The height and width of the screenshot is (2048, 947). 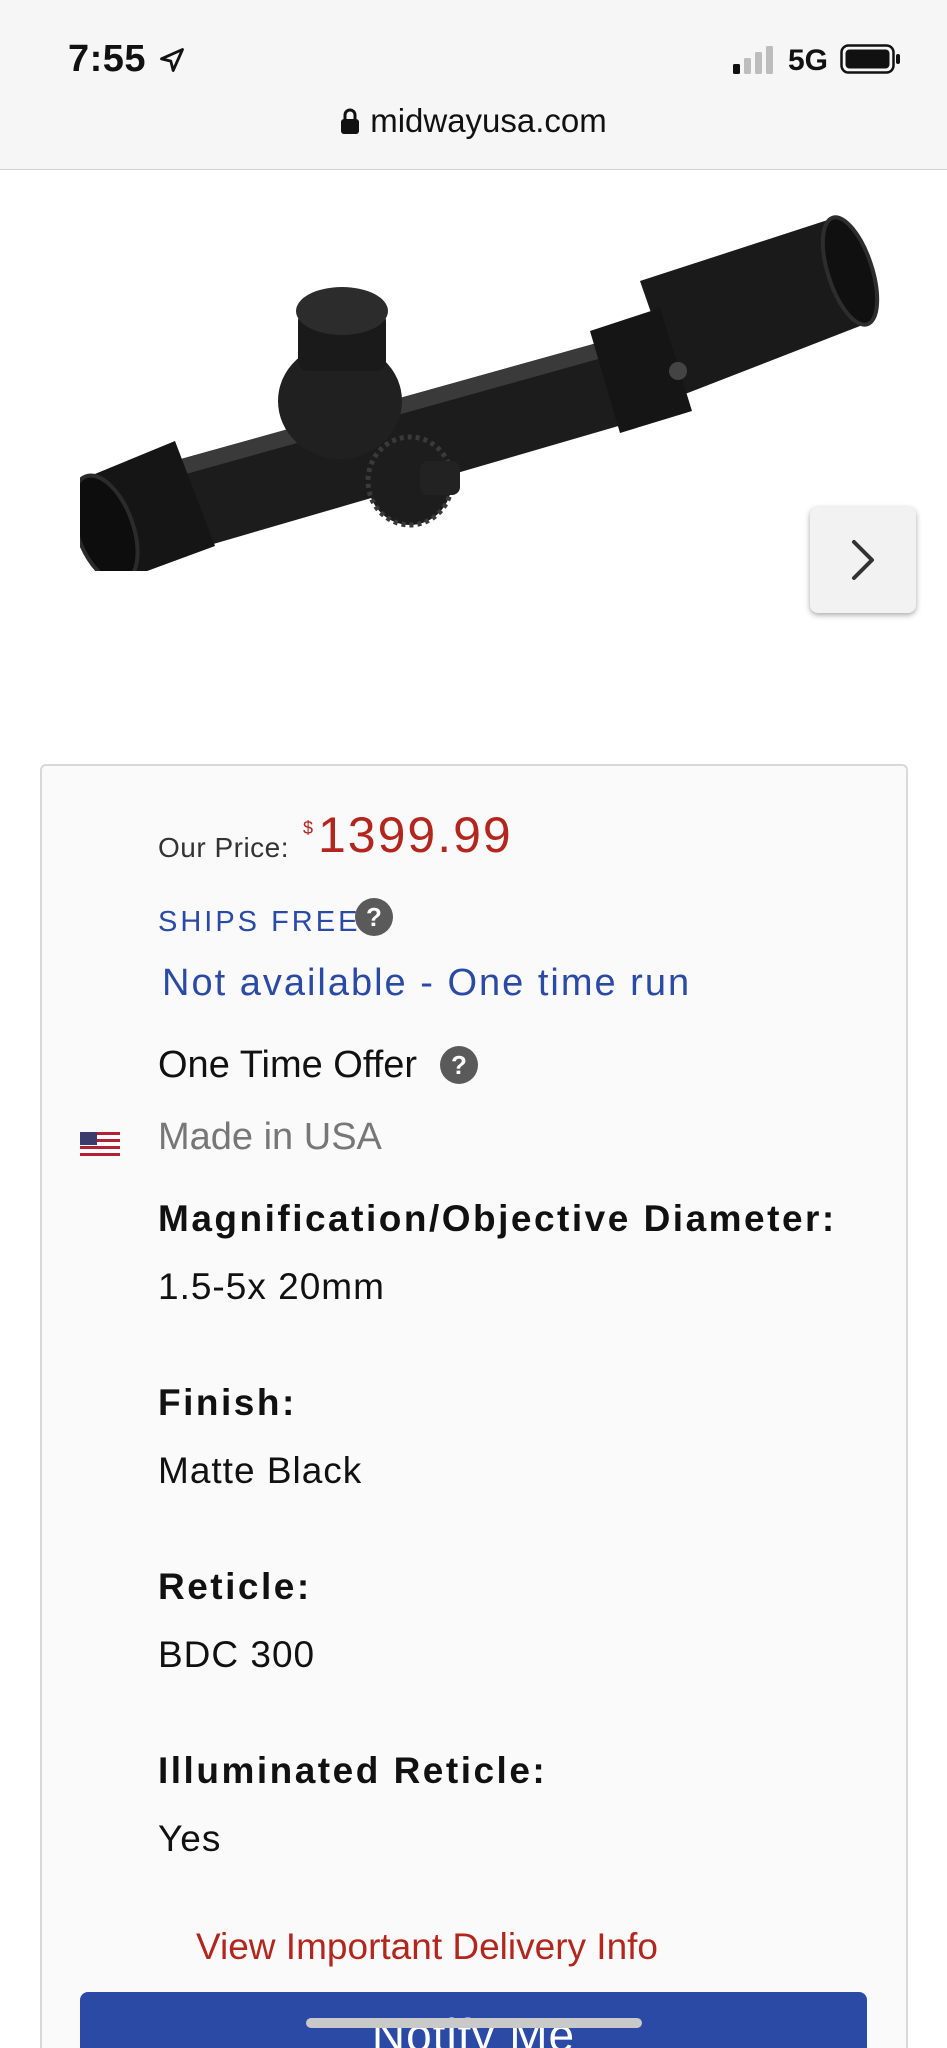 I want to click on spec-label-magnification: Magnification/Objective Diameter:, so click(x=497, y=1218).